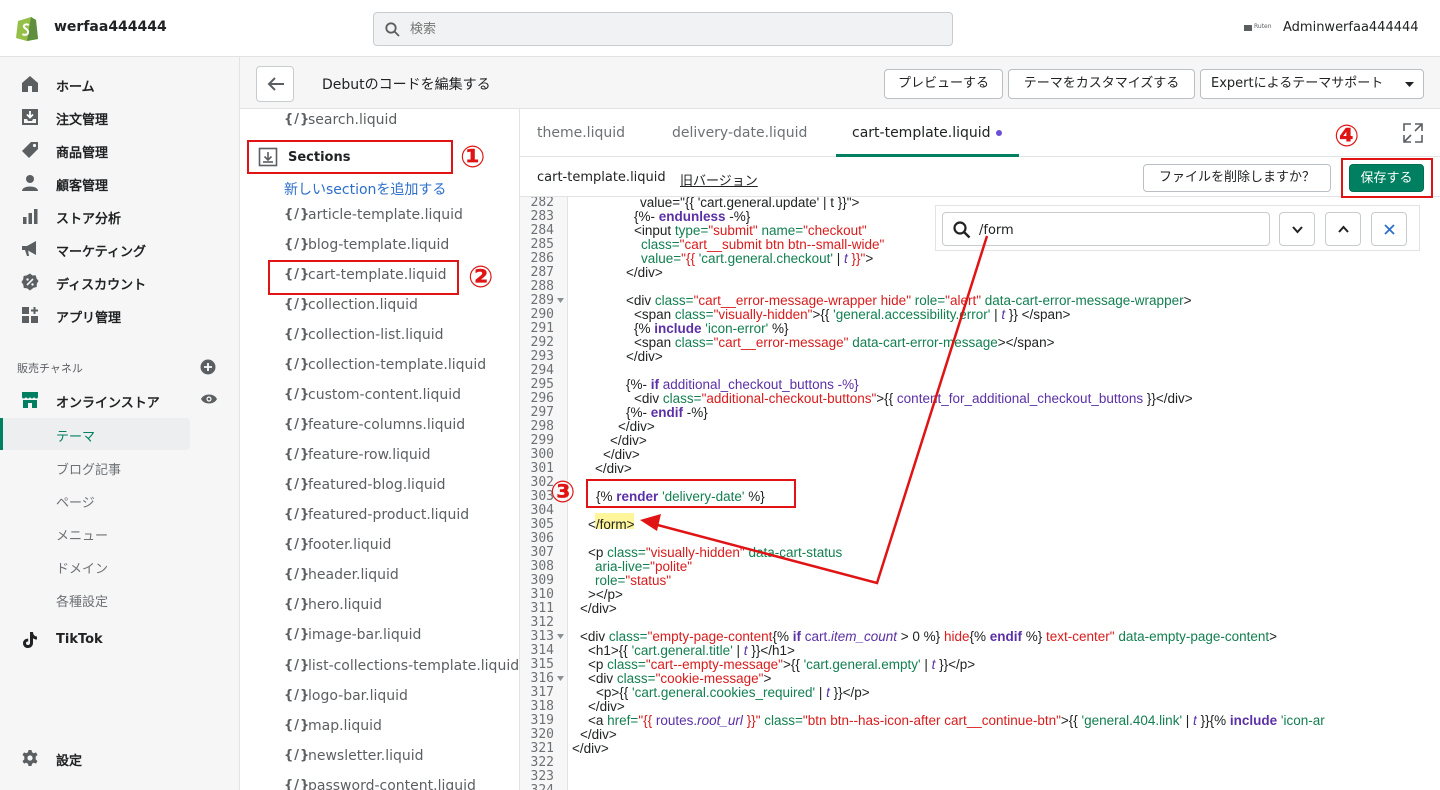 This screenshot has width=1440, height=790. I want to click on sidebar-item-tiktok: TikTok, so click(120, 640).